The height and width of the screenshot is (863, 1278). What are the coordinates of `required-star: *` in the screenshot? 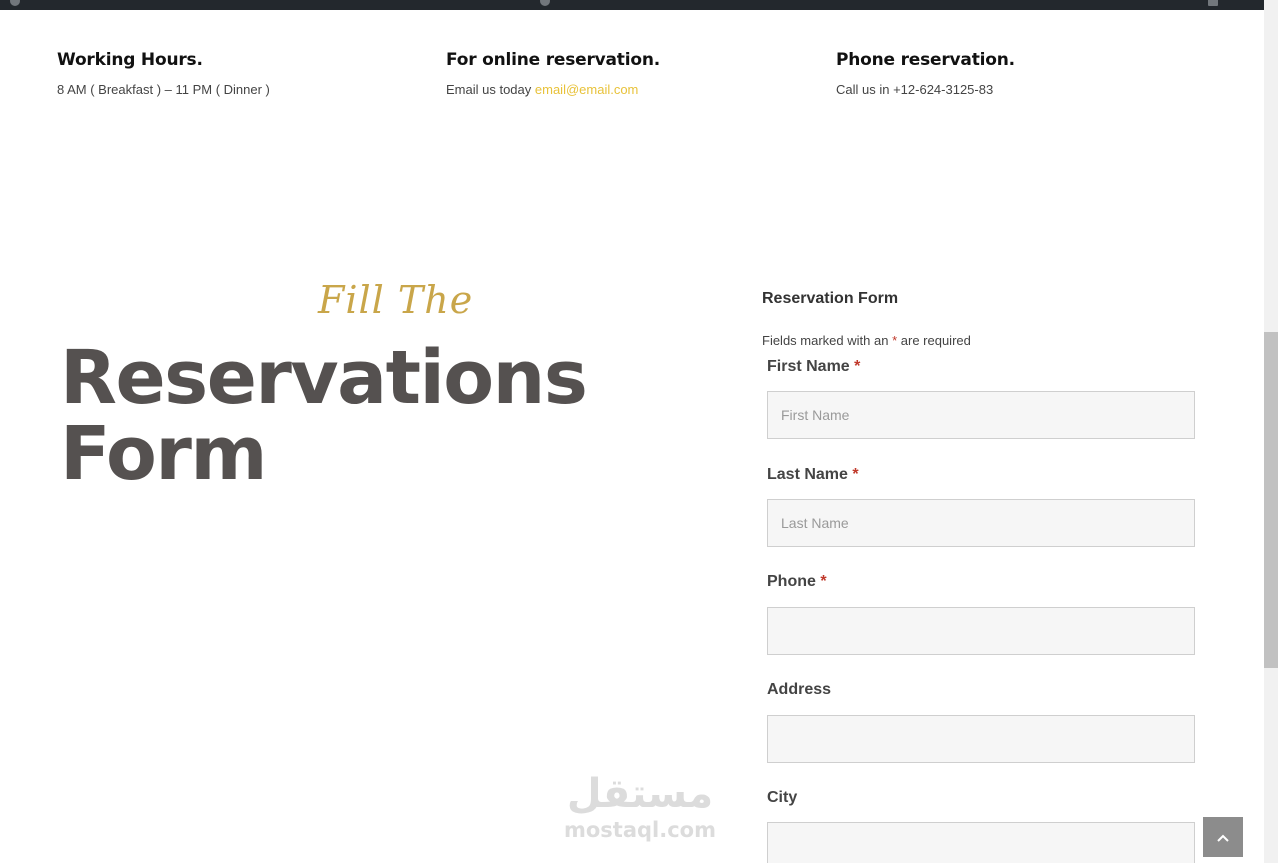 It's located at (895, 340).